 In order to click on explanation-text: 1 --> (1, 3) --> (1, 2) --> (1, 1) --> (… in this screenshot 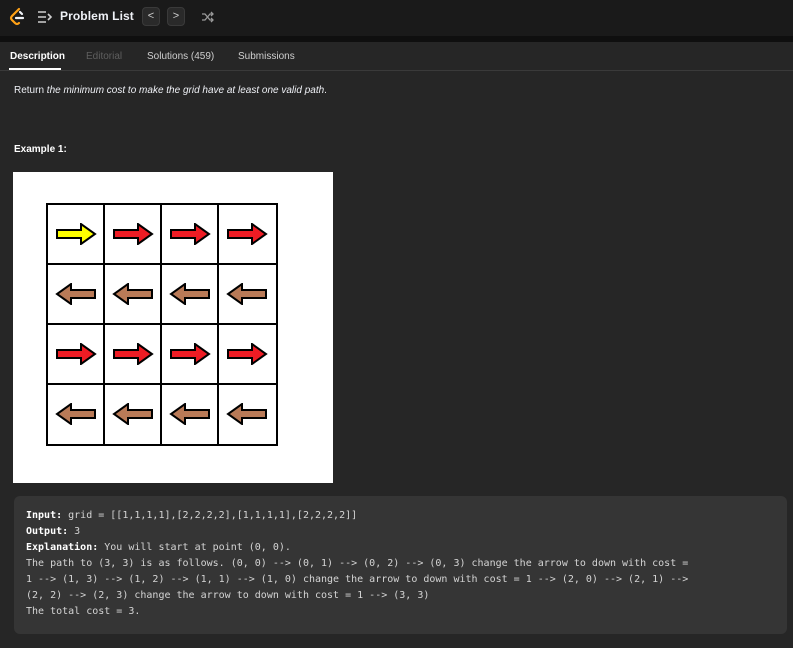, I will do `click(357, 579)`.